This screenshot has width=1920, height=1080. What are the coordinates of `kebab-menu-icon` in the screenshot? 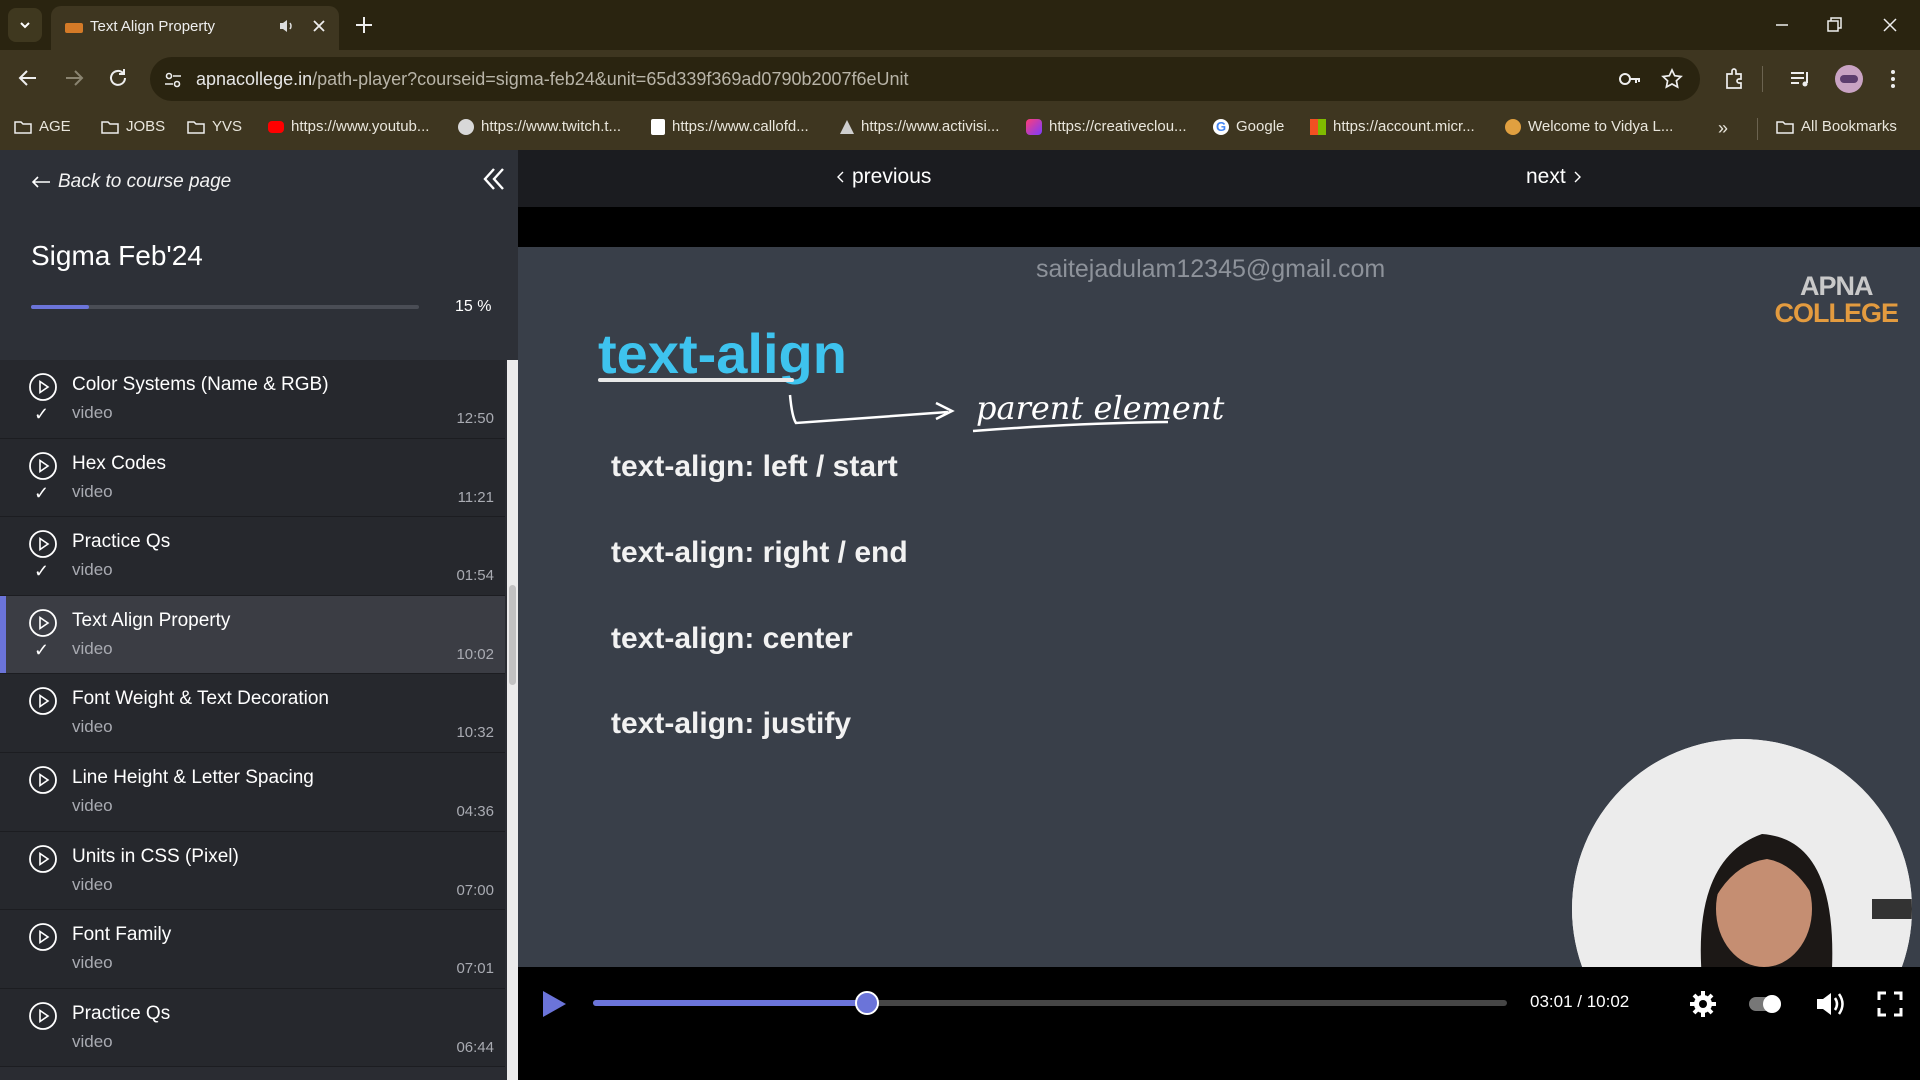 It's located at (1893, 79).